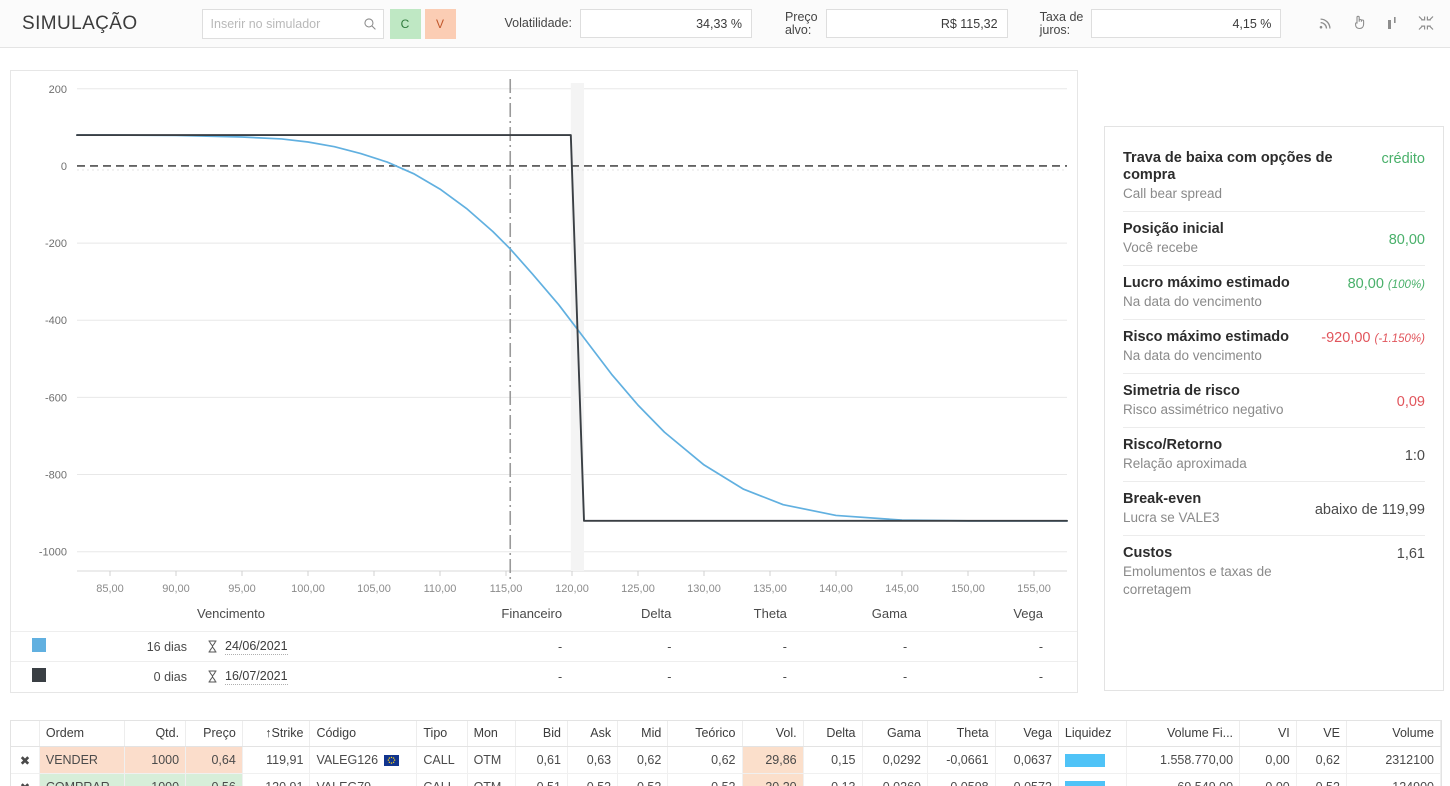 This screenshot has width=1450, height=786. I want to click on delta-cell: 0,13, so click(833, 779).